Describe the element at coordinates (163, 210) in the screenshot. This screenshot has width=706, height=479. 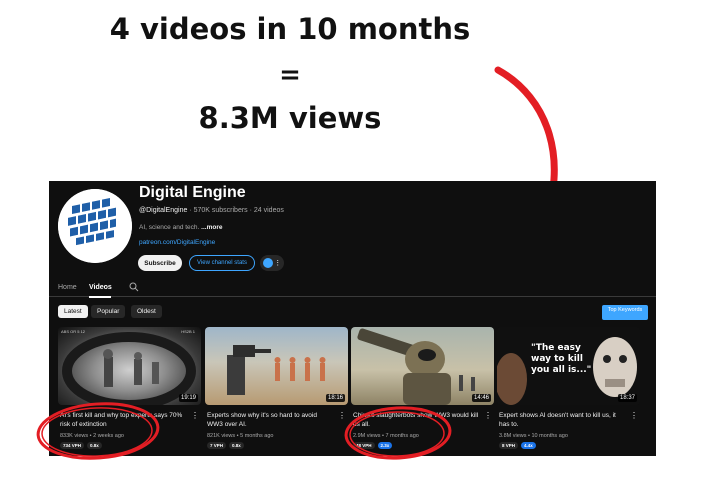
I see `channel-handle: @DigitalEngine` at that location.